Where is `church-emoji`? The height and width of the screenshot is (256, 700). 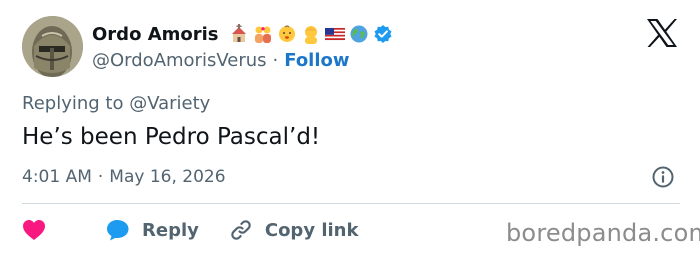
church-emoji is located at coordinates (238, 33).